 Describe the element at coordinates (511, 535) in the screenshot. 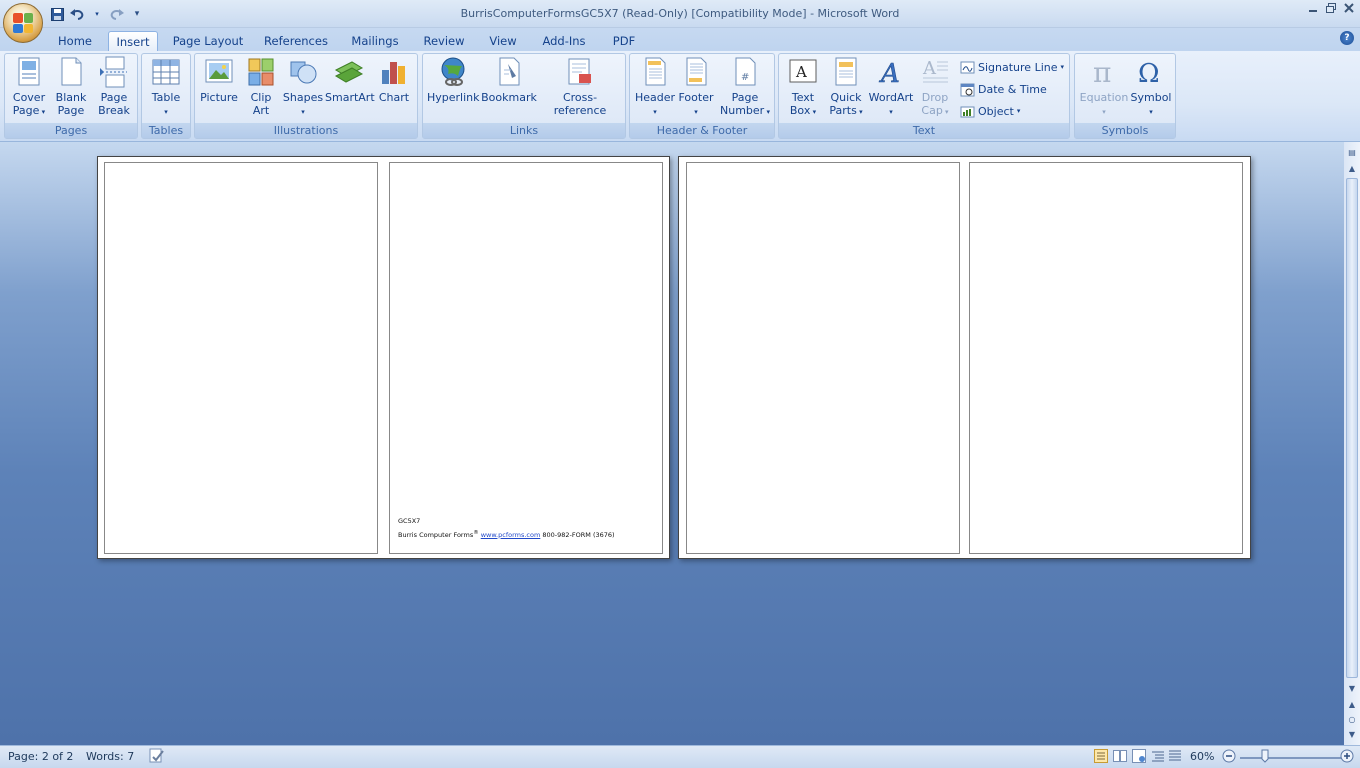

I see `footer-website-link: www.pcforms.com` at that location.